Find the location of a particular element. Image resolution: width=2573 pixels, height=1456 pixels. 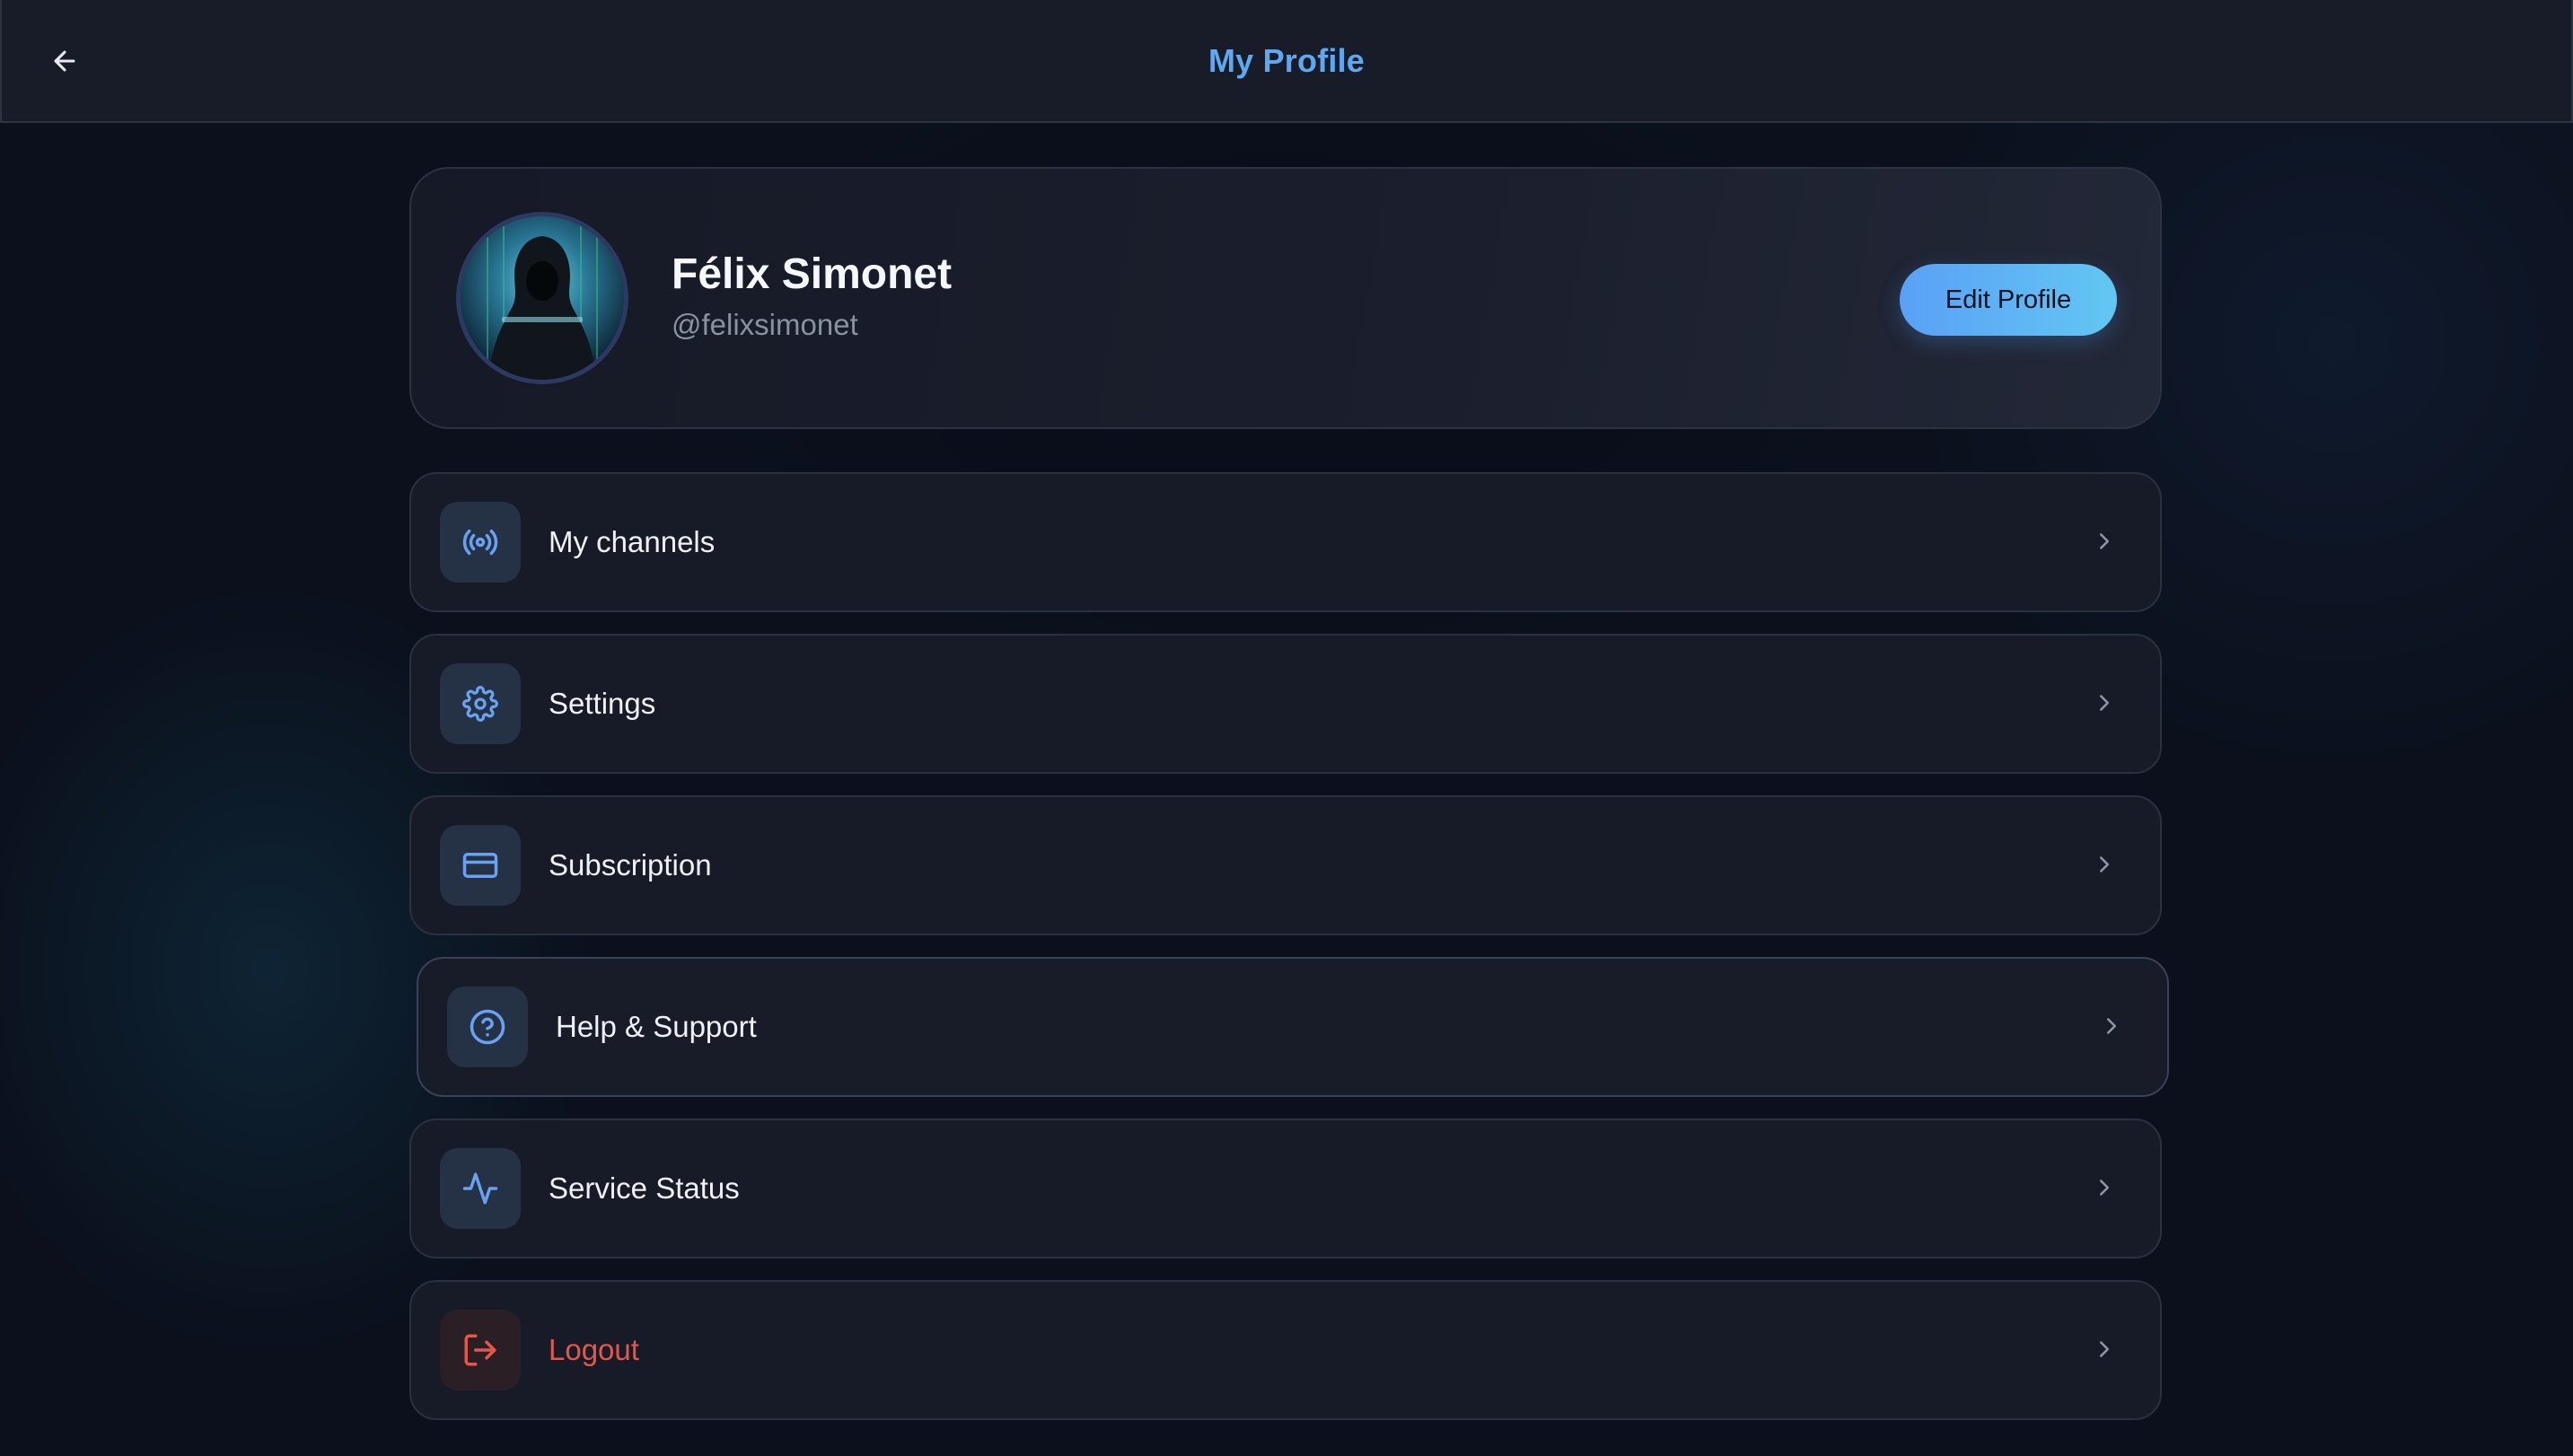

top-app-bar: My Profile is located at coordinates (1286, 61).